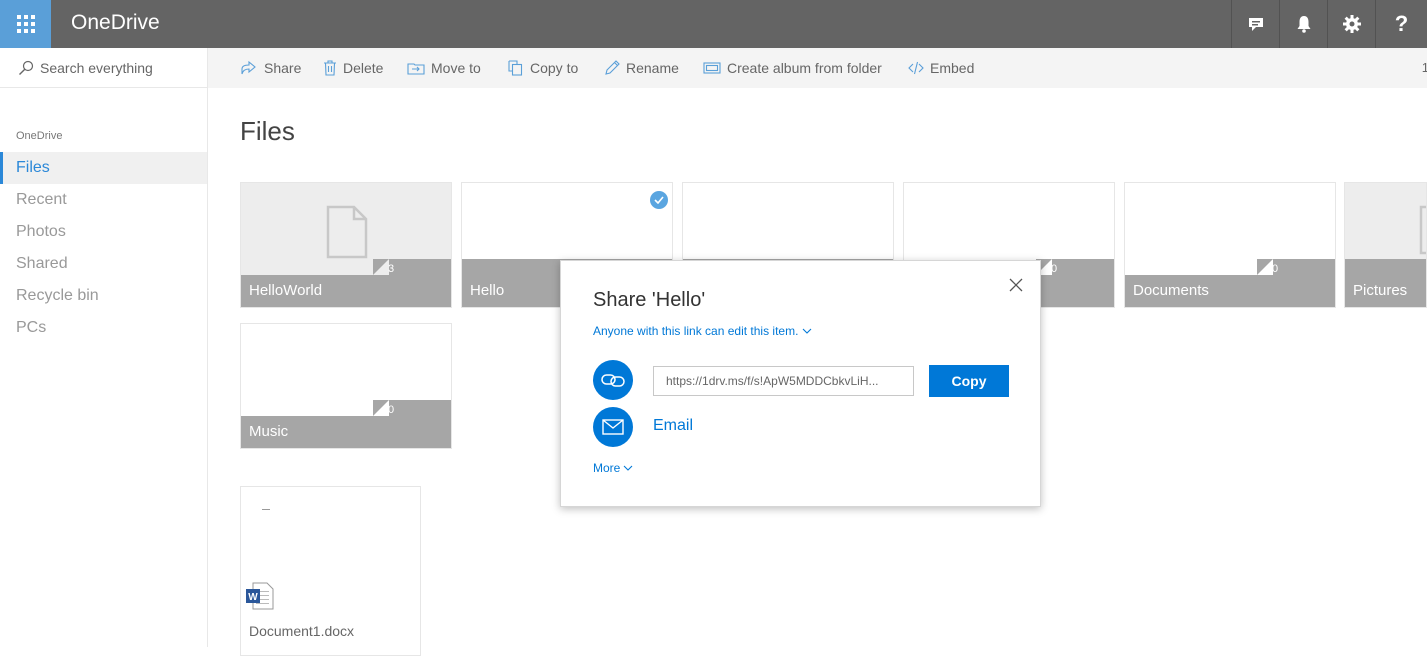  What do you see at coordinates (330, 68) in the screenshot?
I see `trash-icon` at bounding box center [330, 68].